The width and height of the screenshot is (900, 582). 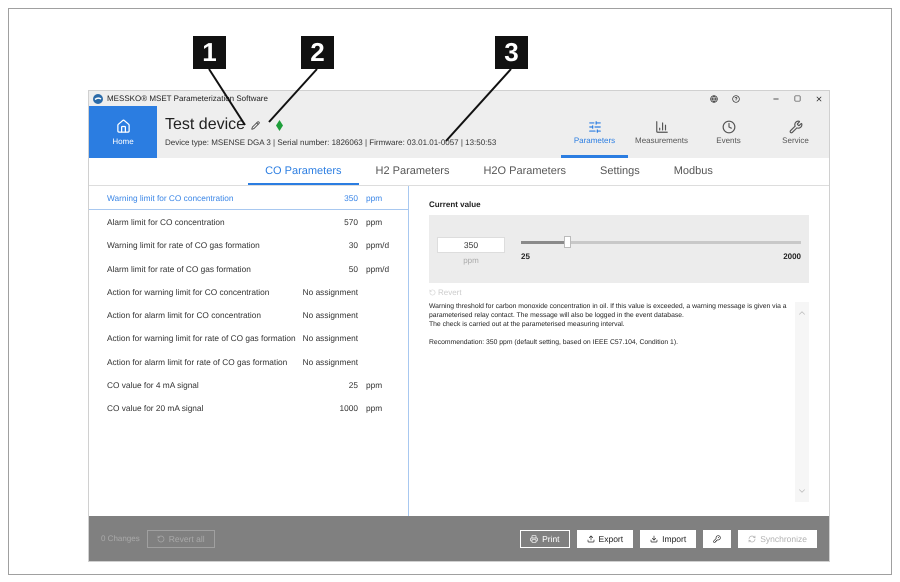 I want to click on clock-icon, so click(x=729, y=127).